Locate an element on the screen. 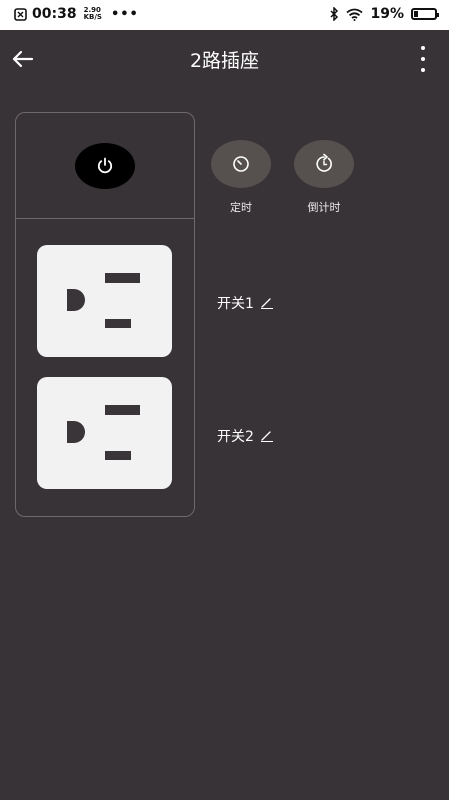 The height and width of the screenshot is (800, 449). timer-icon is located at coordinates (241, 164).